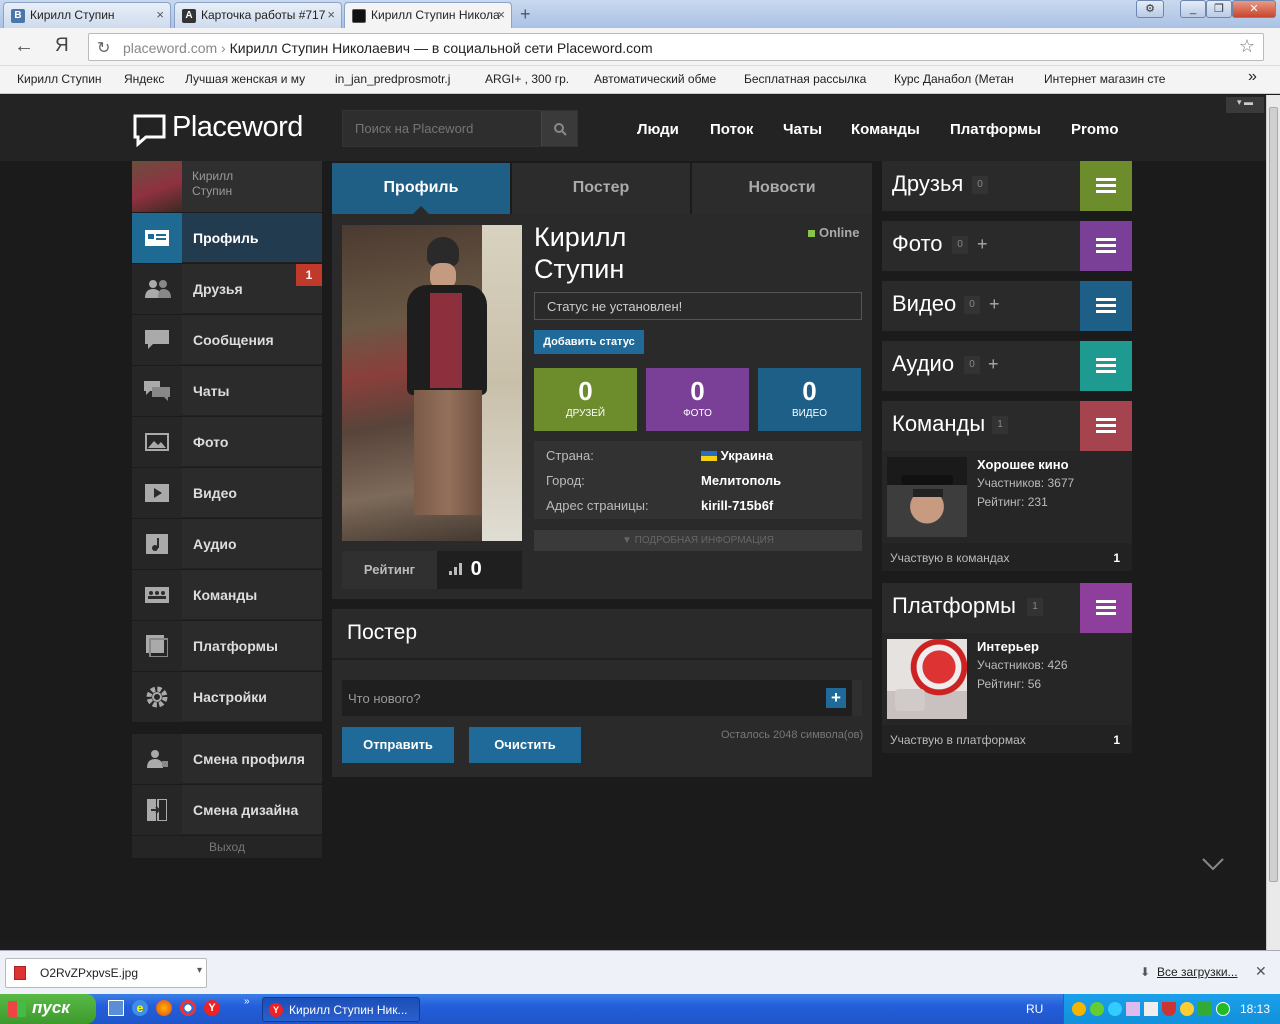 This screenshot has height=1024, width=1280. What do you see at coordinates (199, 970) in the screenshot?
I see `download-menu-icon: ▾` at bounding box center [199, 970].